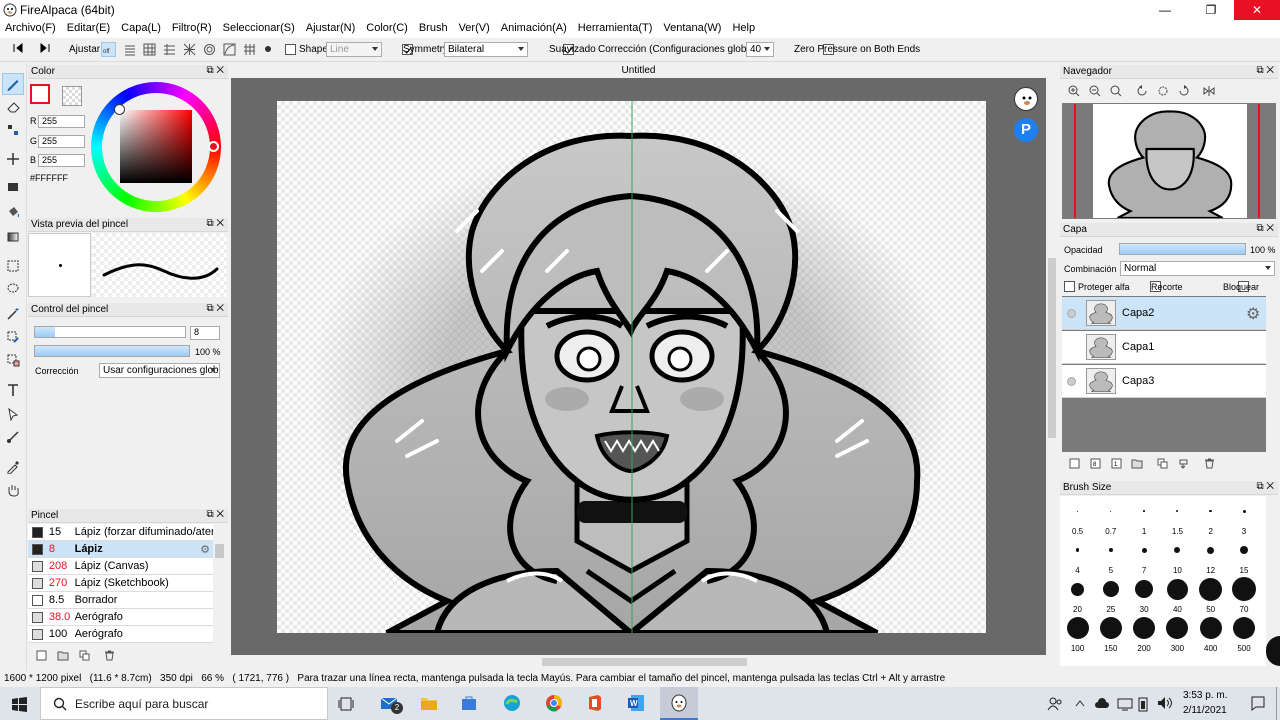 This screenshot has width=1280, height=720. What do you see at coordinates (209, 49) in the screenshot?
I see `snap-circle-icon` at bounding box center [209, 49].